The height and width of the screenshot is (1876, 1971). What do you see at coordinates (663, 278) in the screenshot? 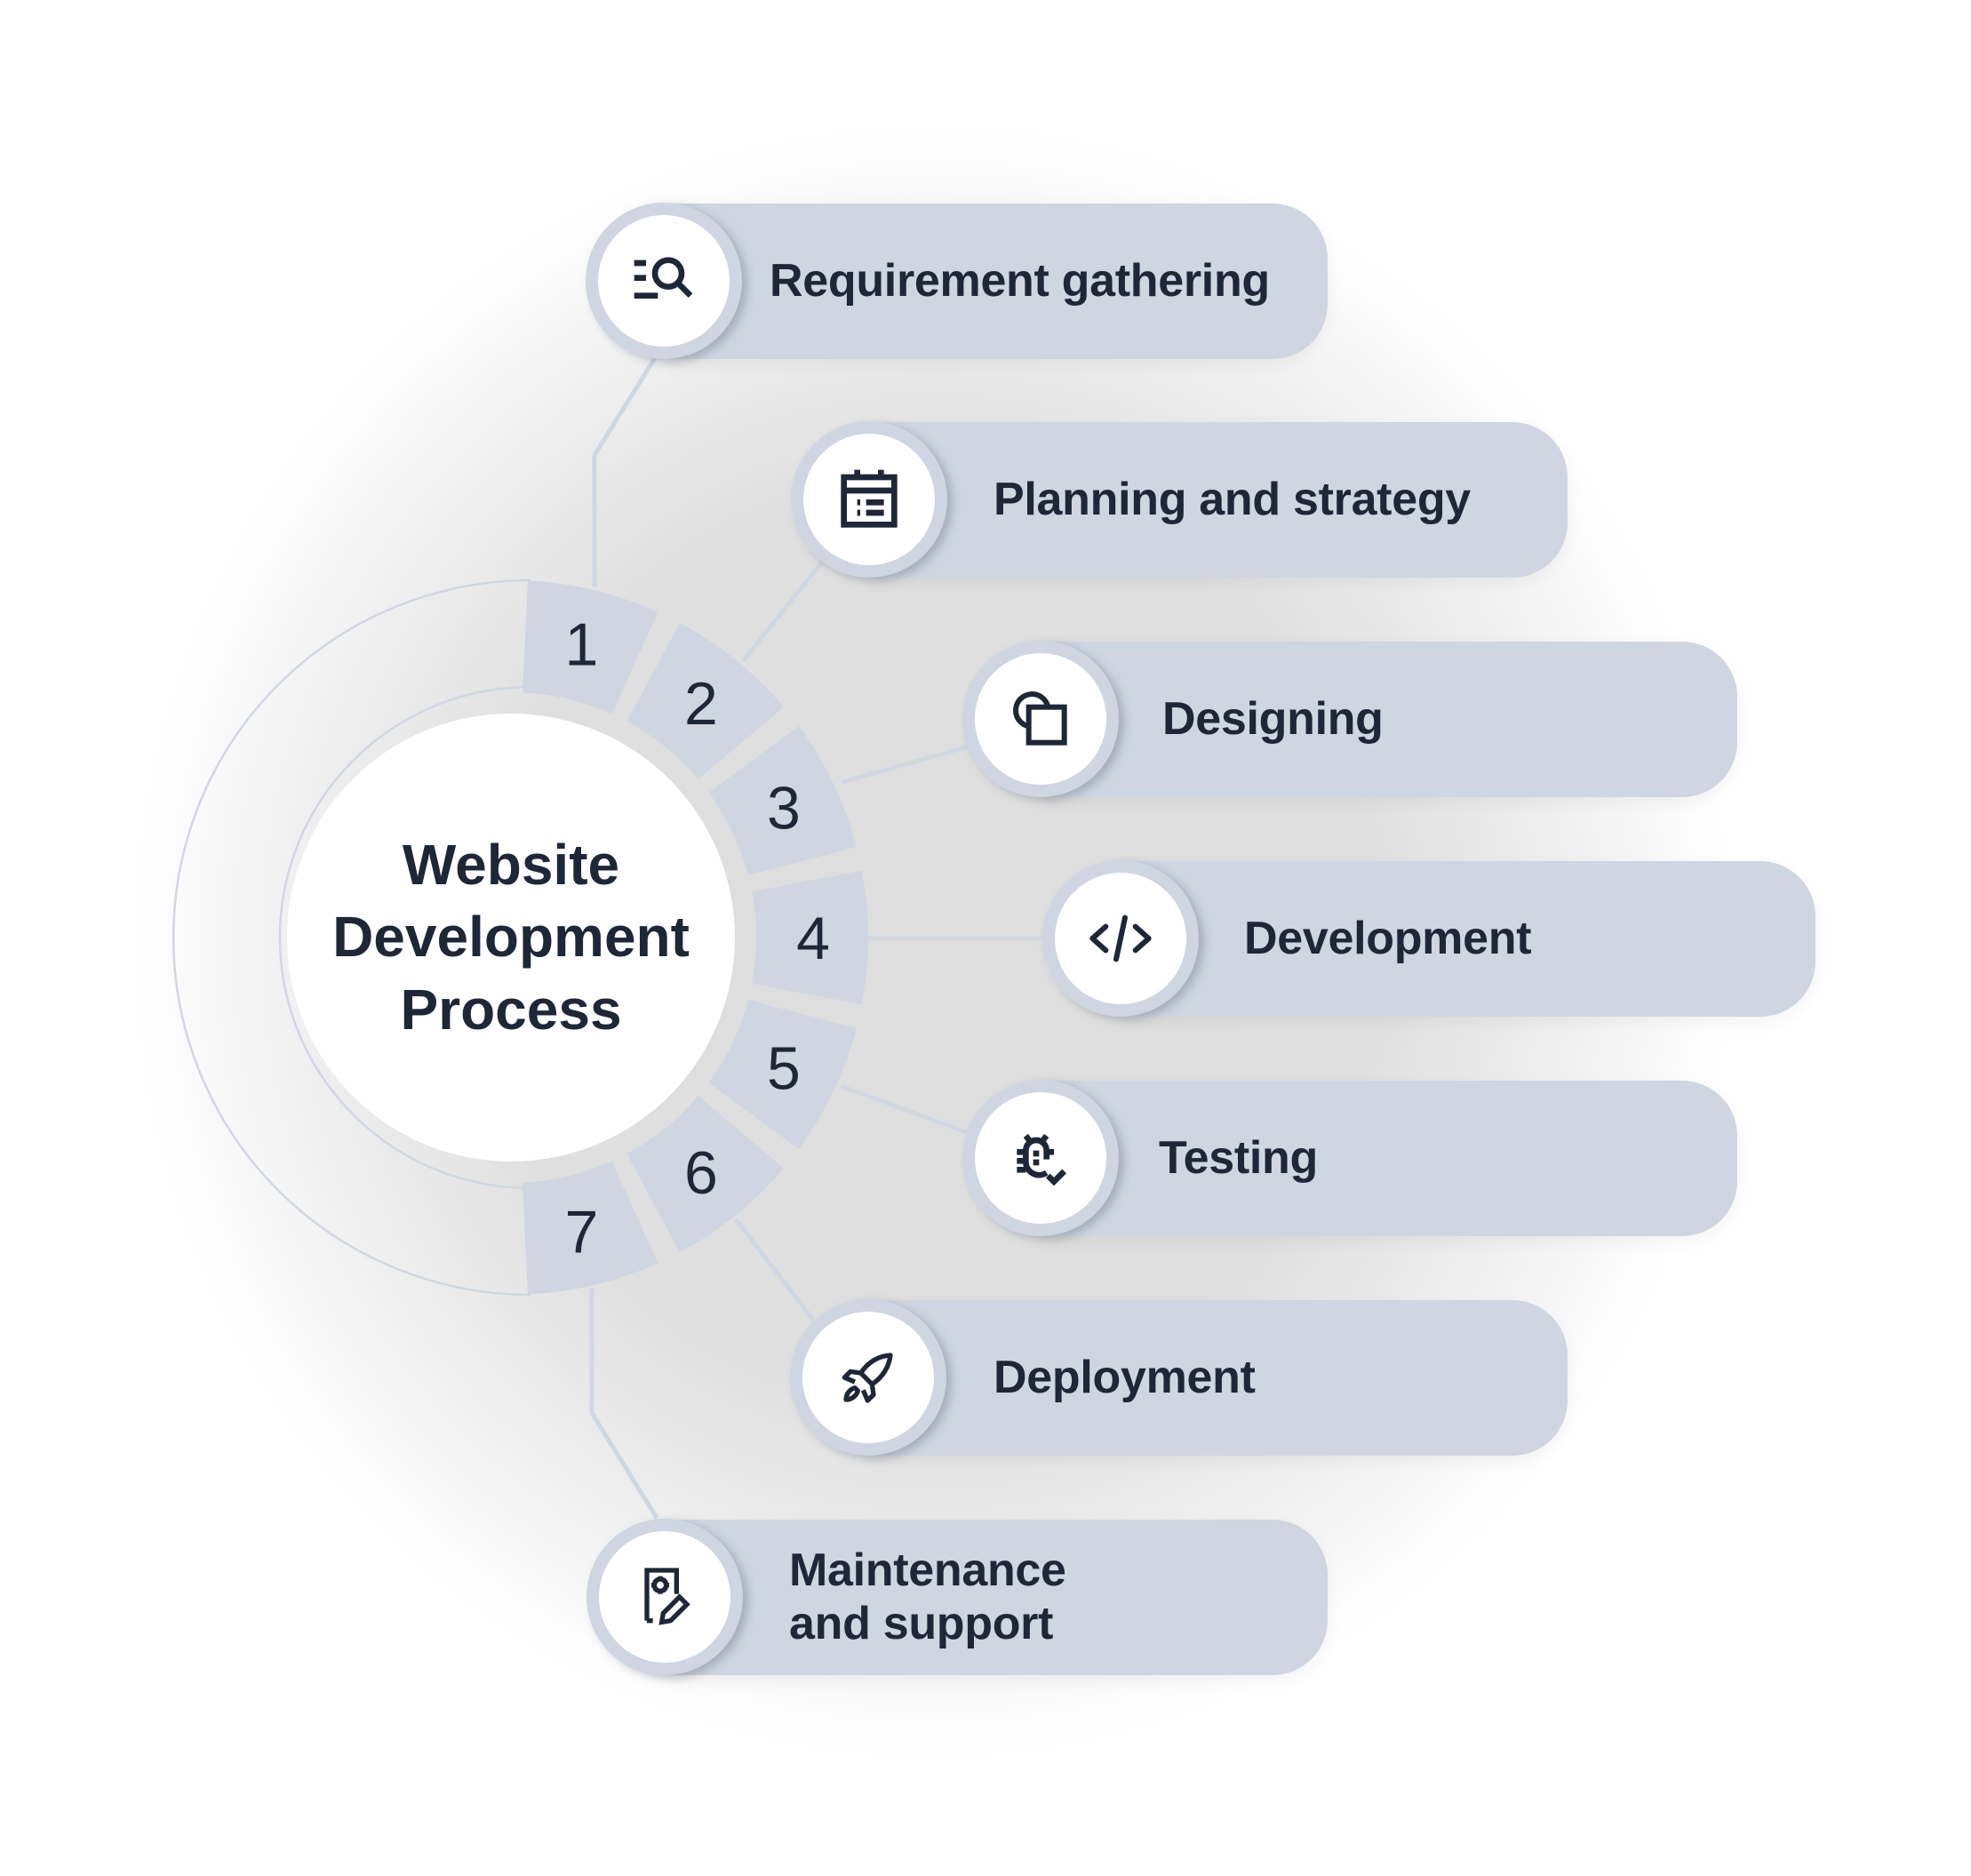
I see `list-search-icon` at bounding box center [663, 278].